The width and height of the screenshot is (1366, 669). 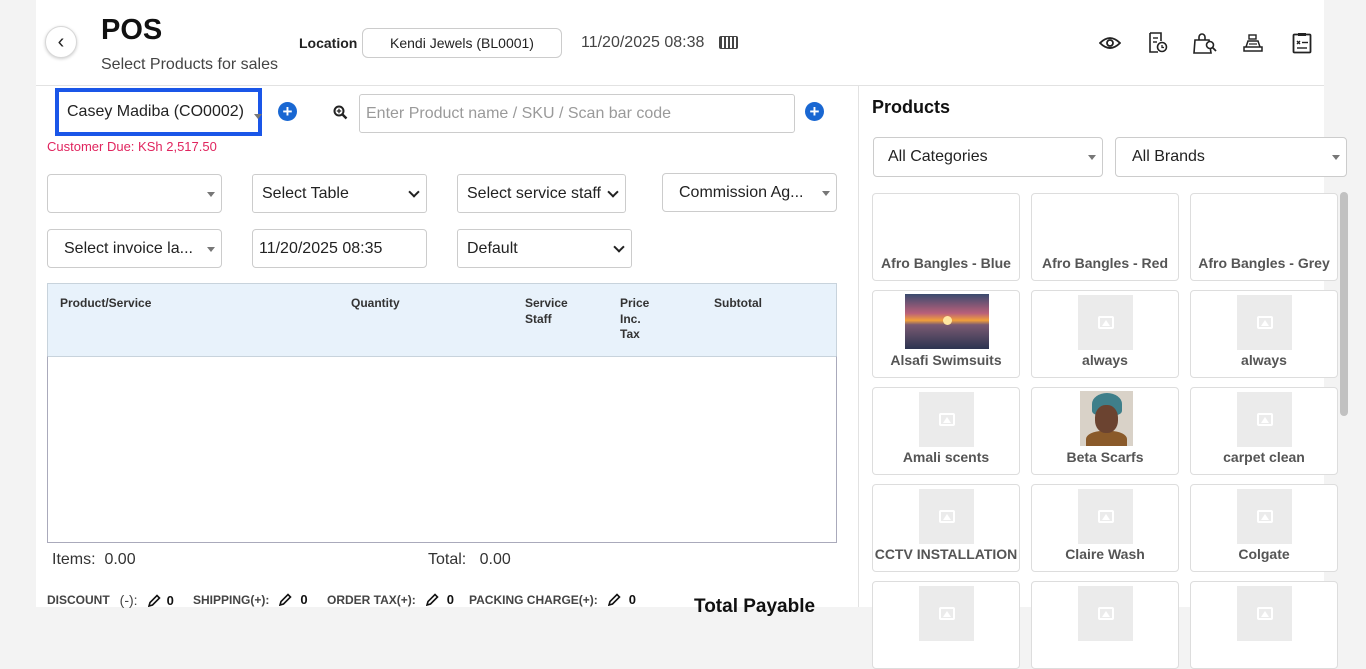 I want to click on product-card: Alsafi Swimsuits, so click(x=946, y=334).